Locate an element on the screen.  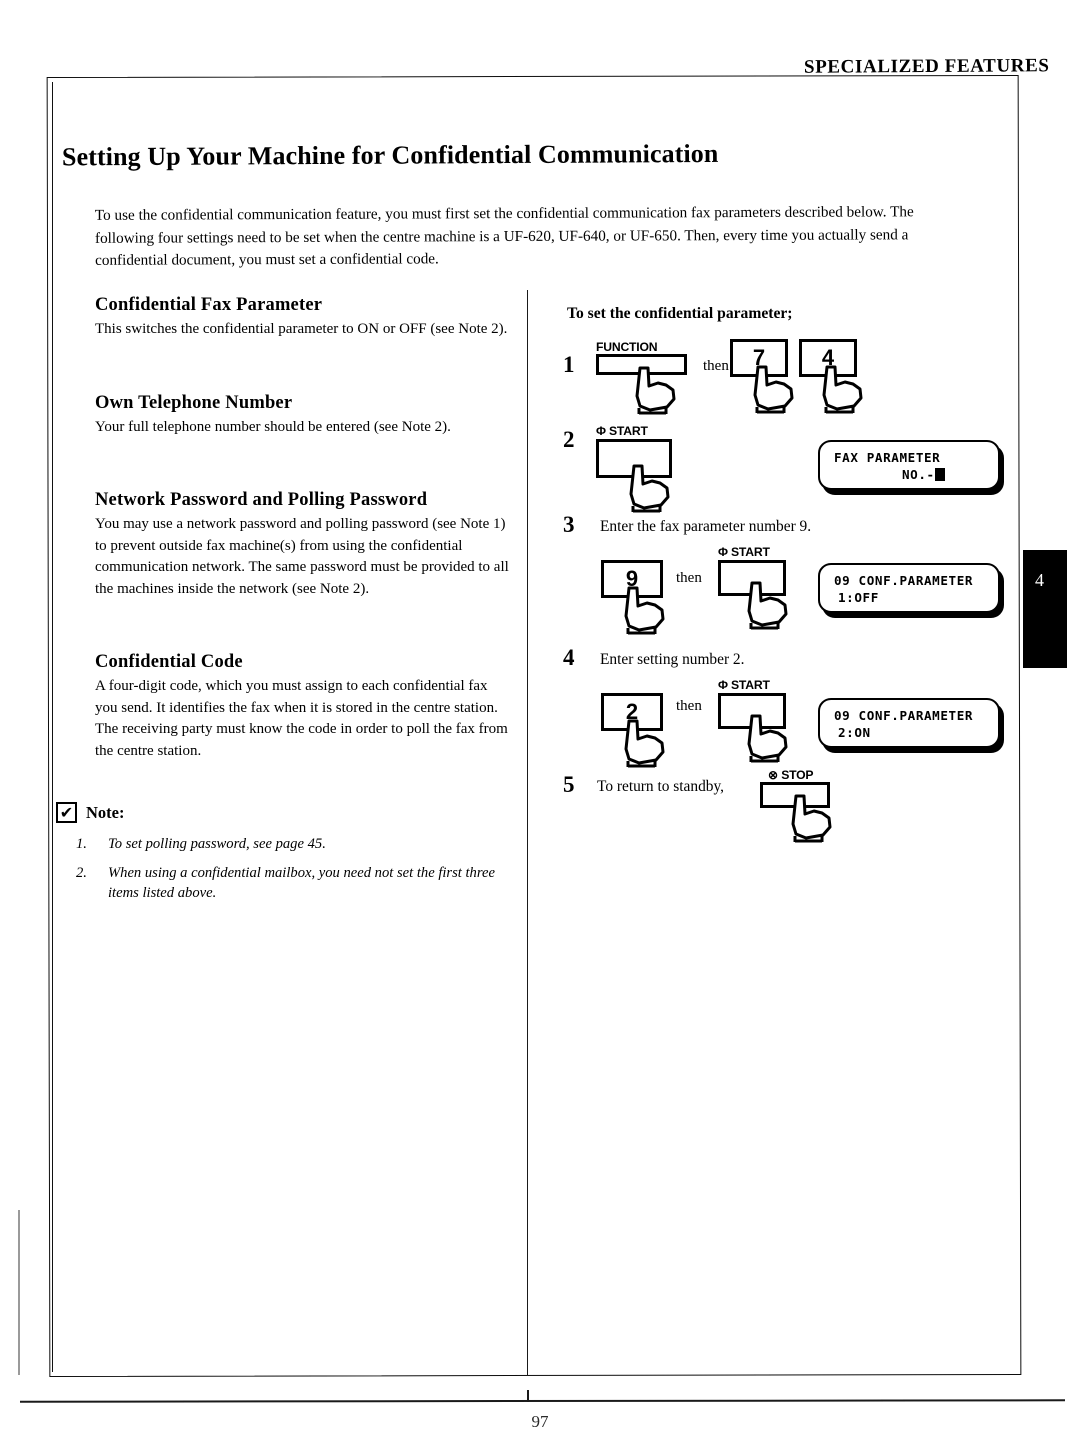
lcd-display-step4: 09 CONF.PARAMETER 2:ON is located at coordinates (909, 723).